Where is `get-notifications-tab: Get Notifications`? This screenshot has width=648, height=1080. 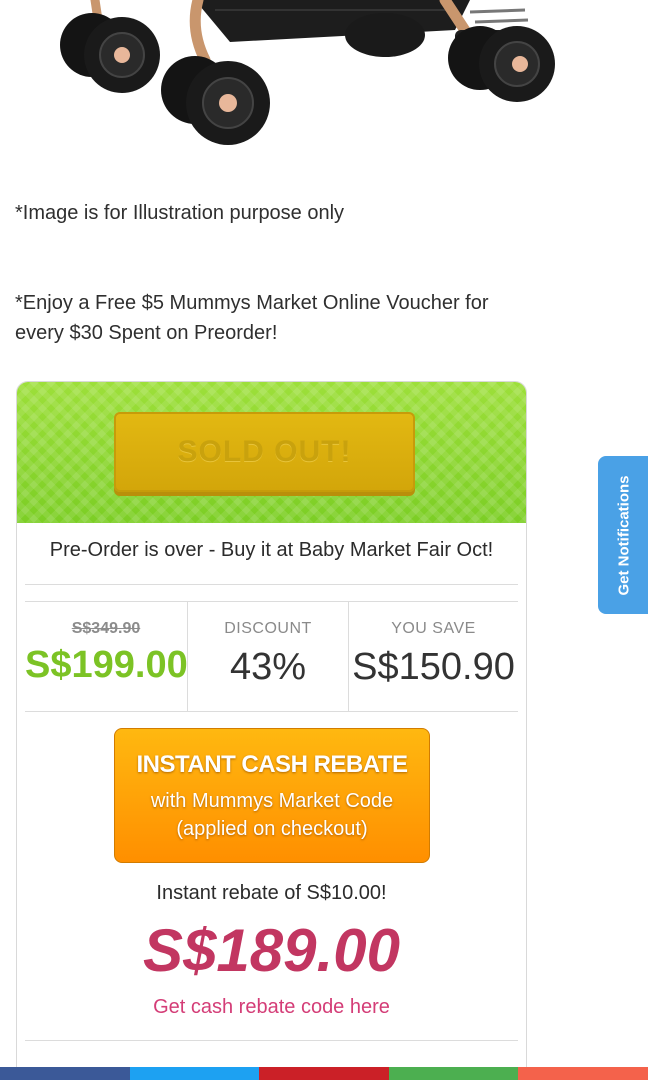
get-notifications-tab: Get Notifications is located at coordinates (623, 535).